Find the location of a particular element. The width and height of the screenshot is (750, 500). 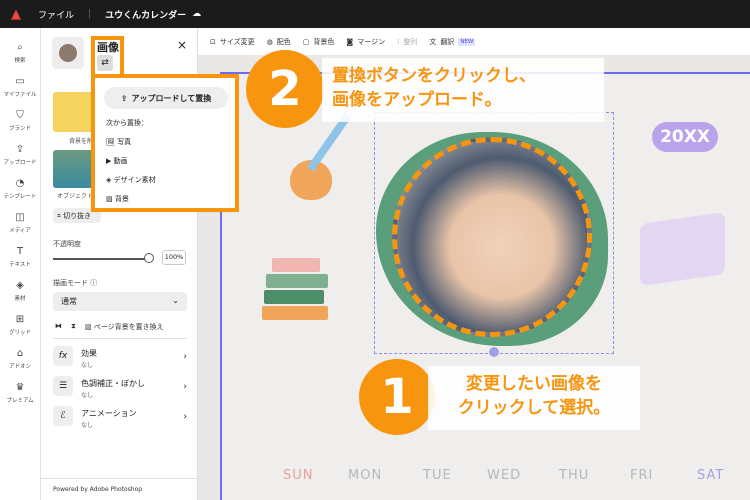

flip-horizontal-icon: ⧓ is located at coordinates (58, 327).